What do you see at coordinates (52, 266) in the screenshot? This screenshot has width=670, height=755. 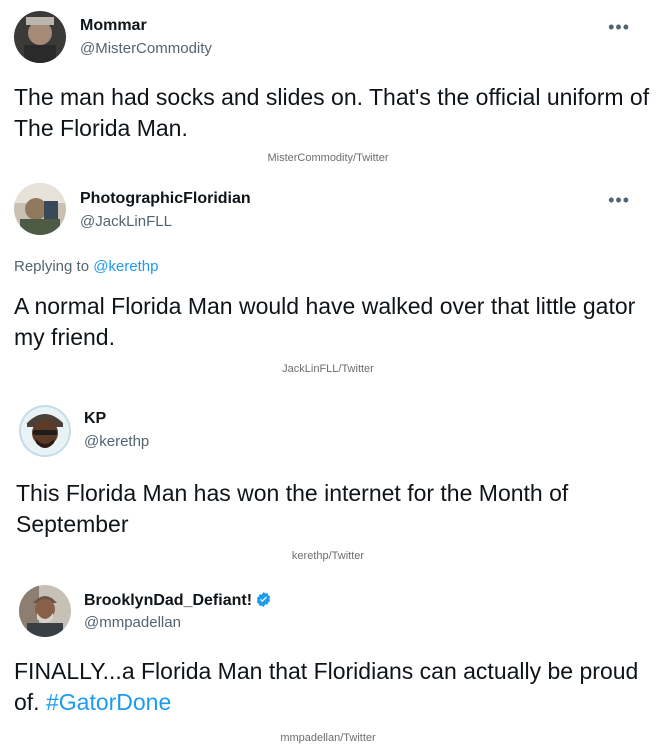 I see `replying-to-label: Replying to` at bounding box center [52, 266].